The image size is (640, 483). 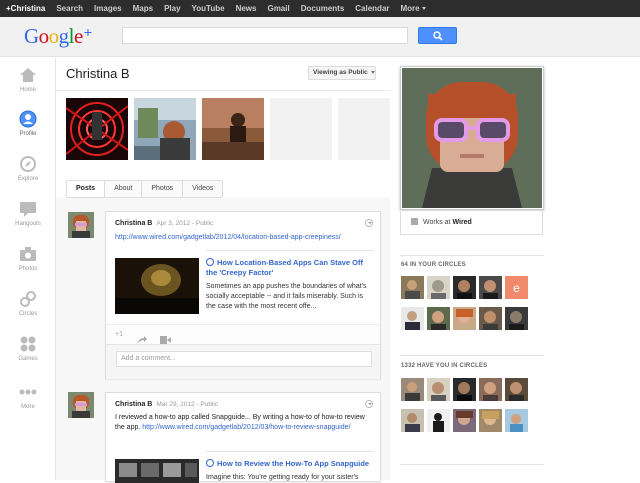 What do you see at coordinates (86, 189) in the screenshot?
I see `tab-posts: Posts` at bounding box center [86, 189].